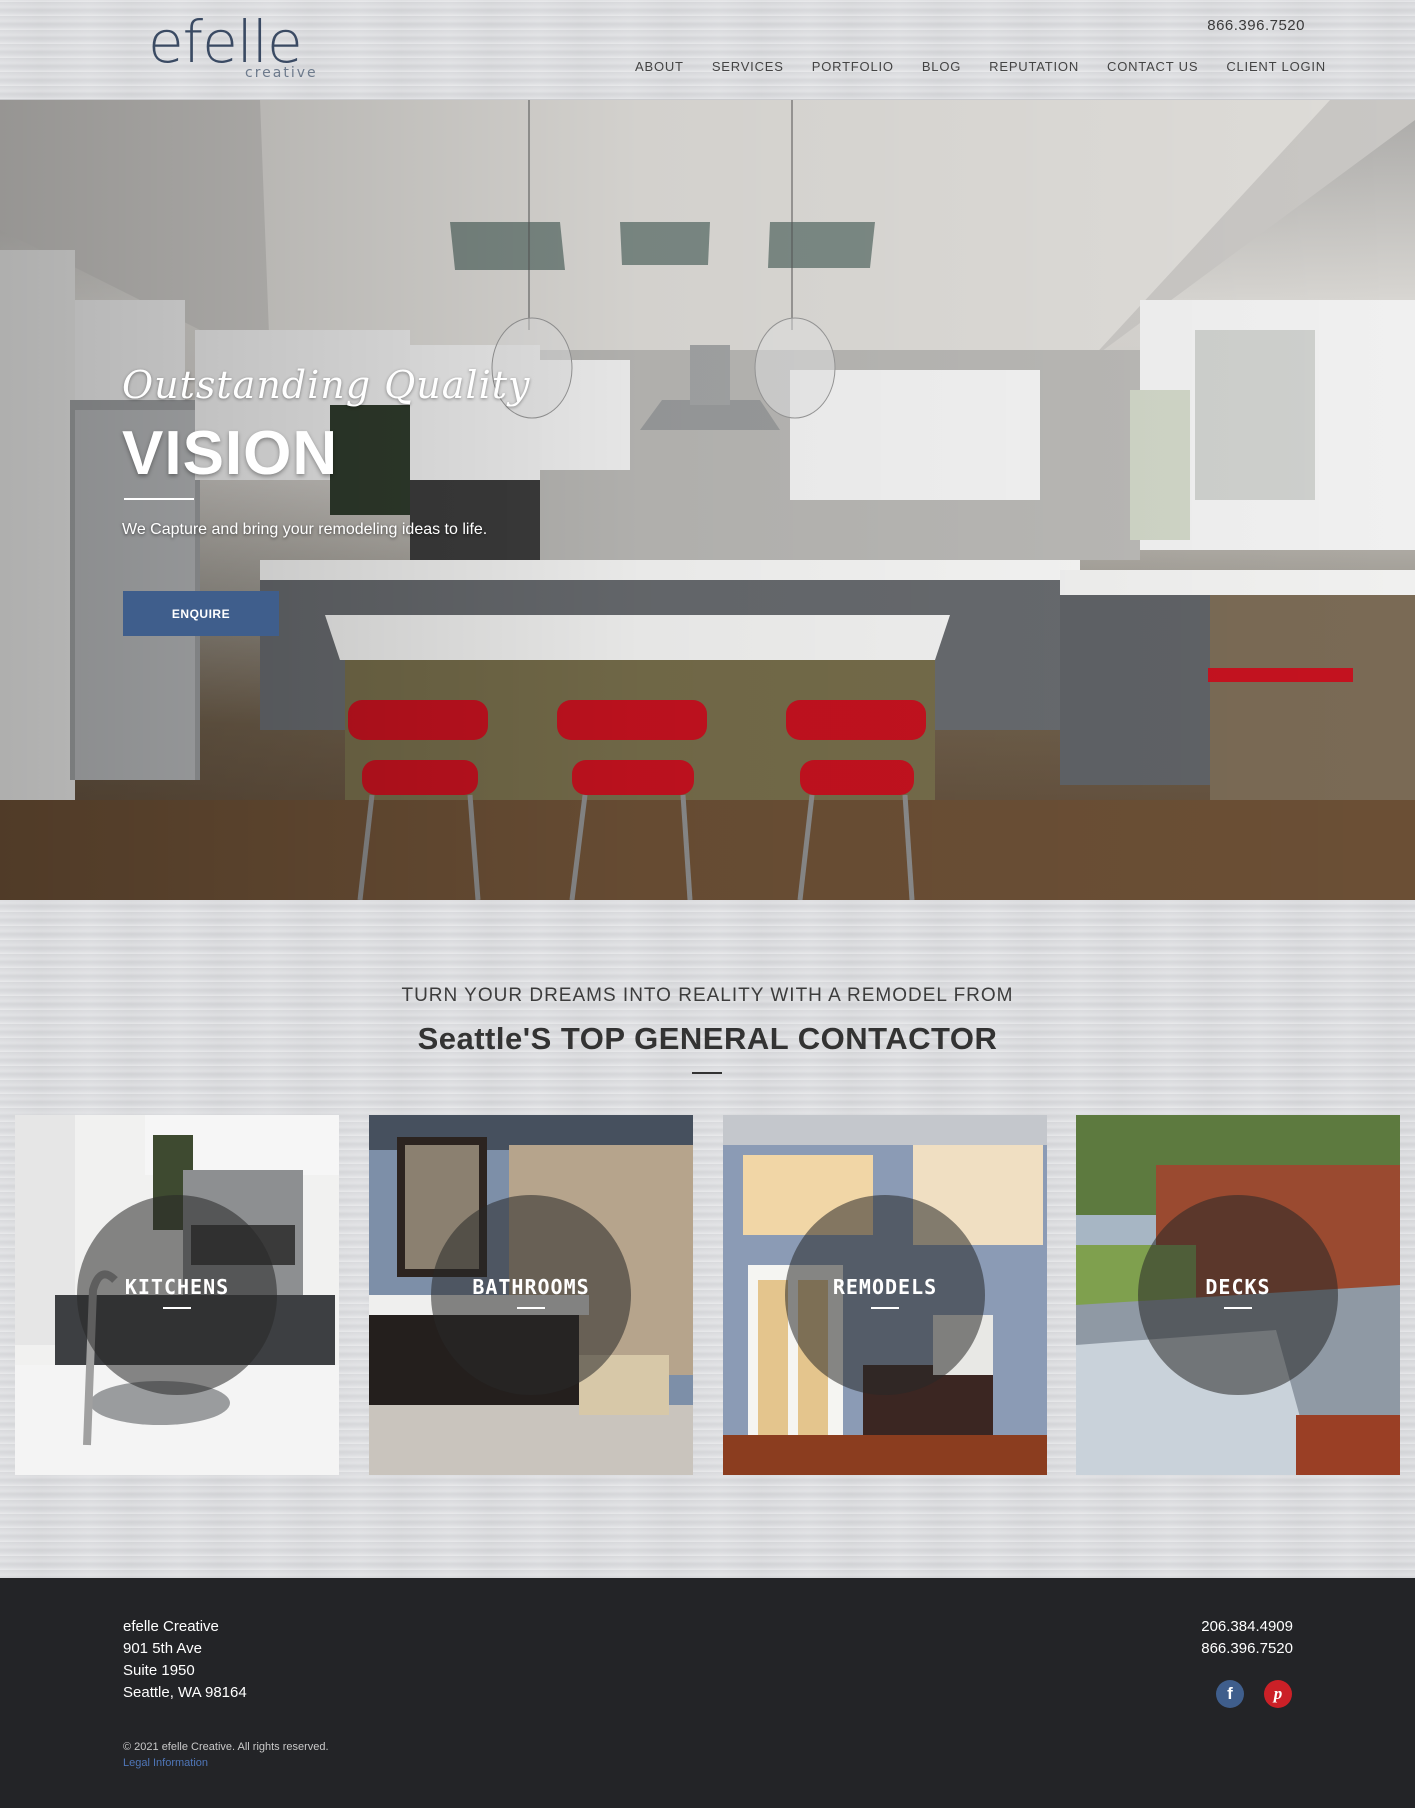  I want to click on footer-phone-local: 206.384.4909, so click(1247, 1627).